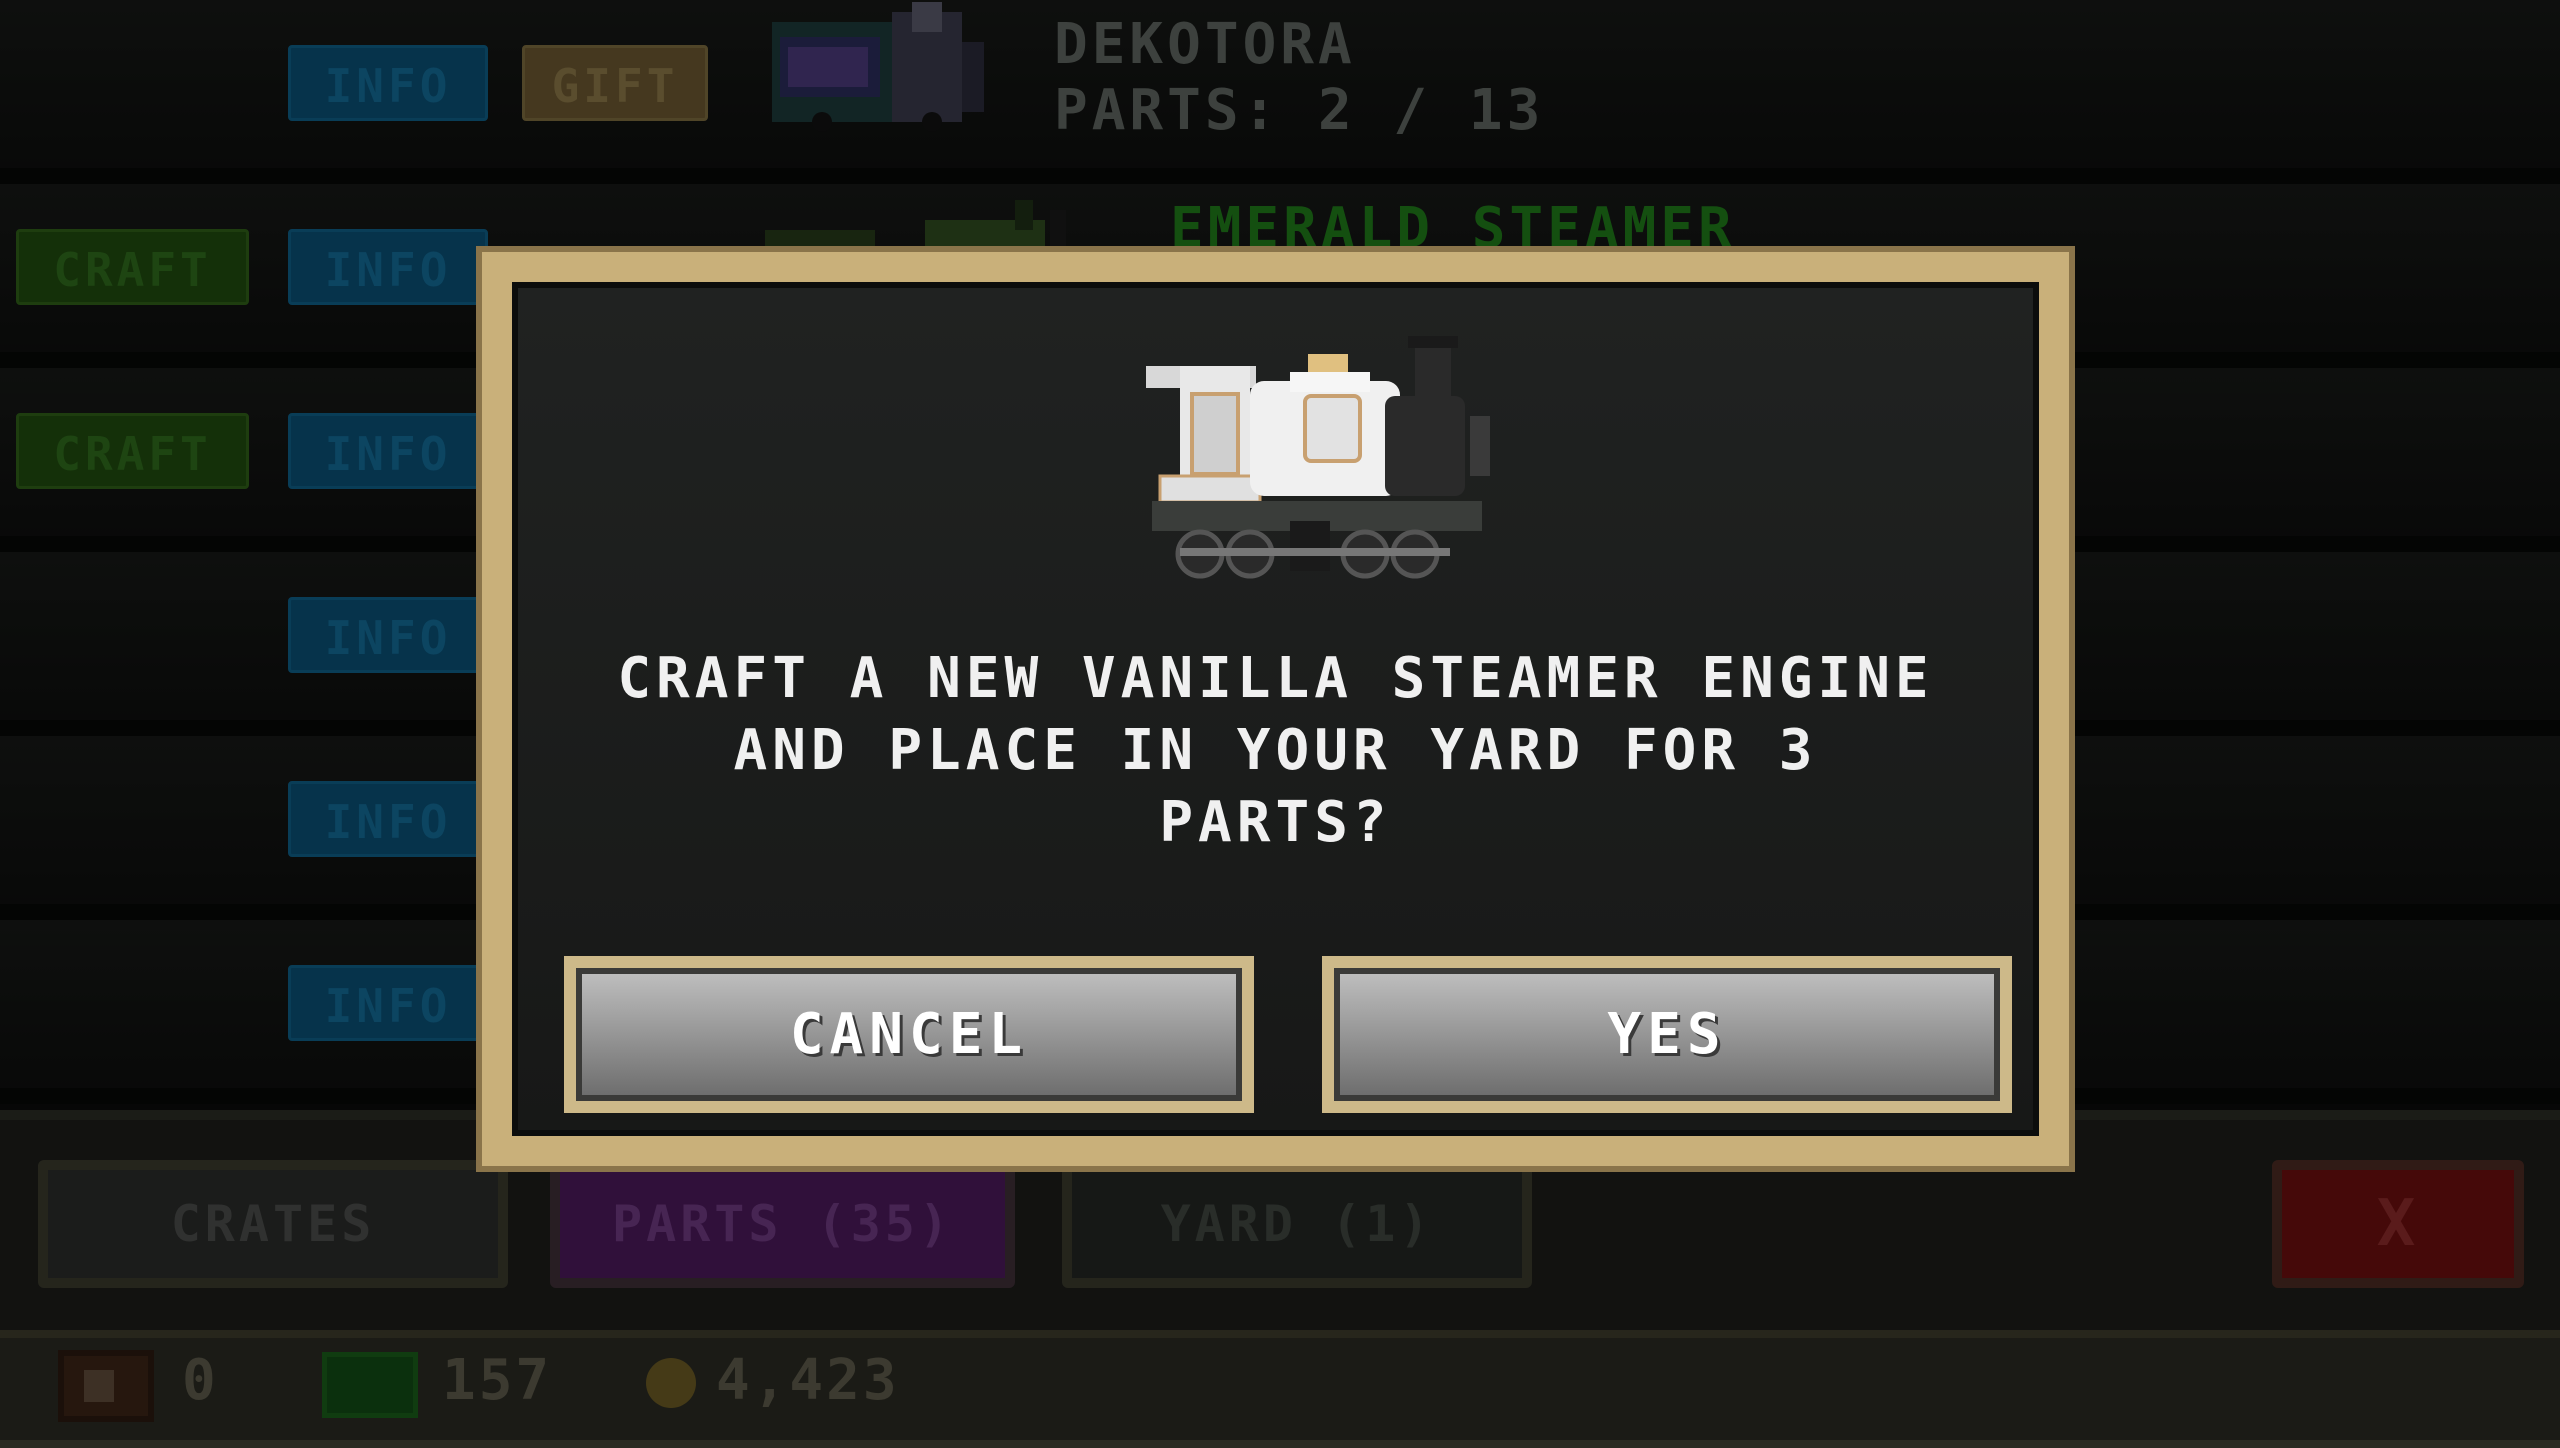 This screenshot has height=1448, width=2560. What do you see at coordinates (1318, 457) in the screenshot?
I see `steam-locomotive-icon` at bounding box center [1318, 457].